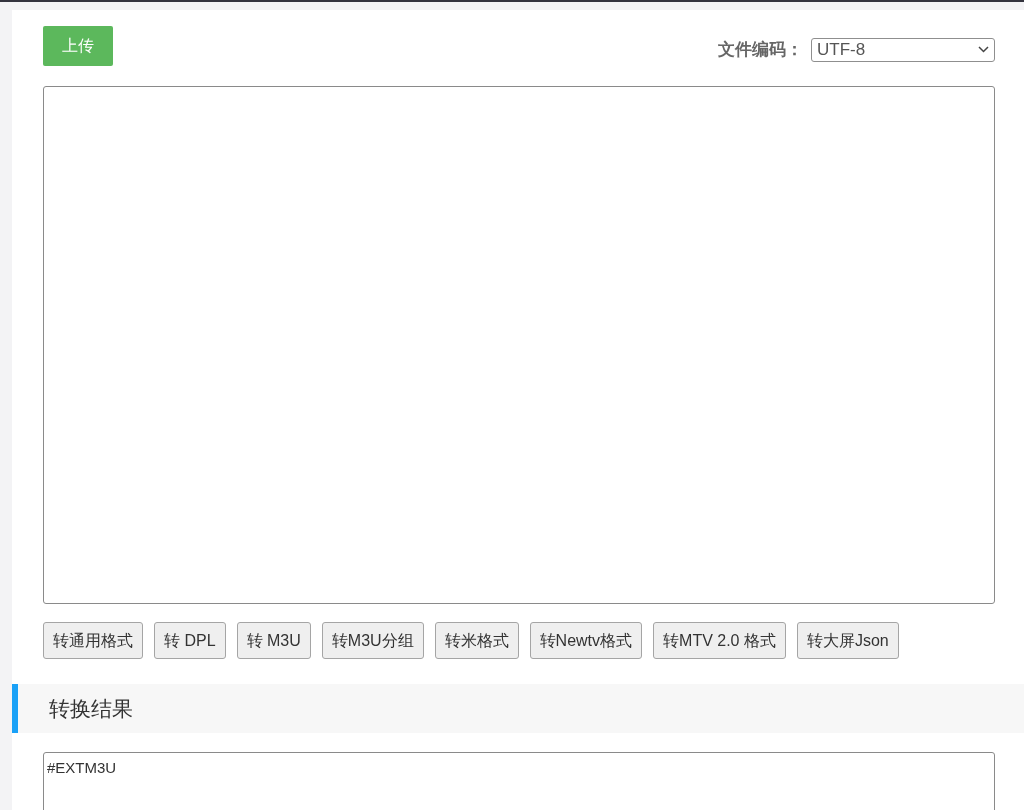 This screenshot has width=1024, height=810. What do you see at coordinates (719, 640) in the screenshot?
I see `convert-button: 转MTV 2.0 格式` at bounding box center [719, 640].